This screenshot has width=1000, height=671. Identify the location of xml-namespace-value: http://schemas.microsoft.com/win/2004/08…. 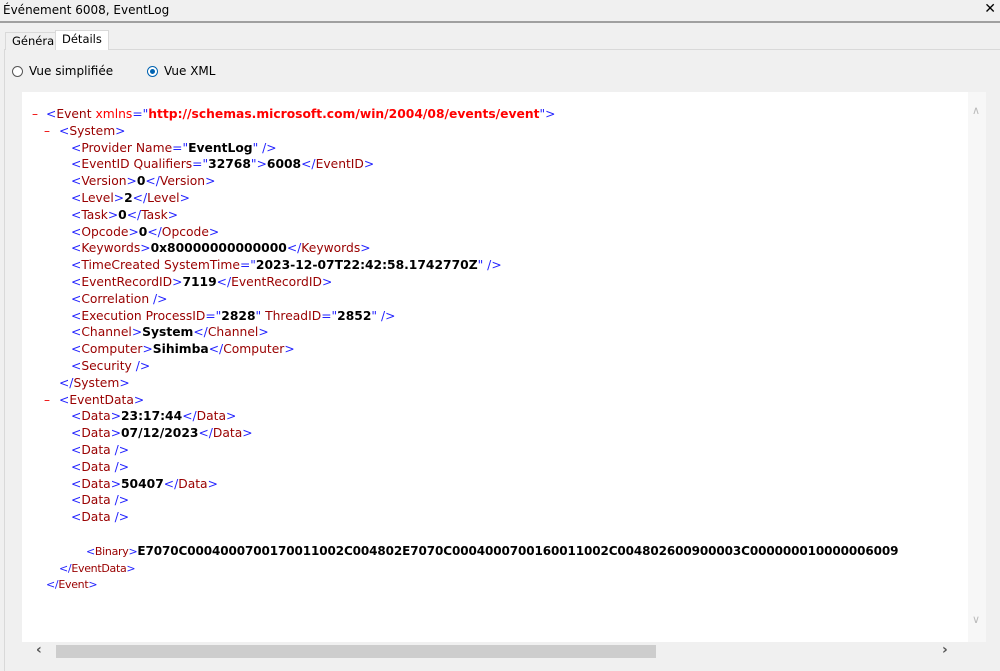
(344, 114).